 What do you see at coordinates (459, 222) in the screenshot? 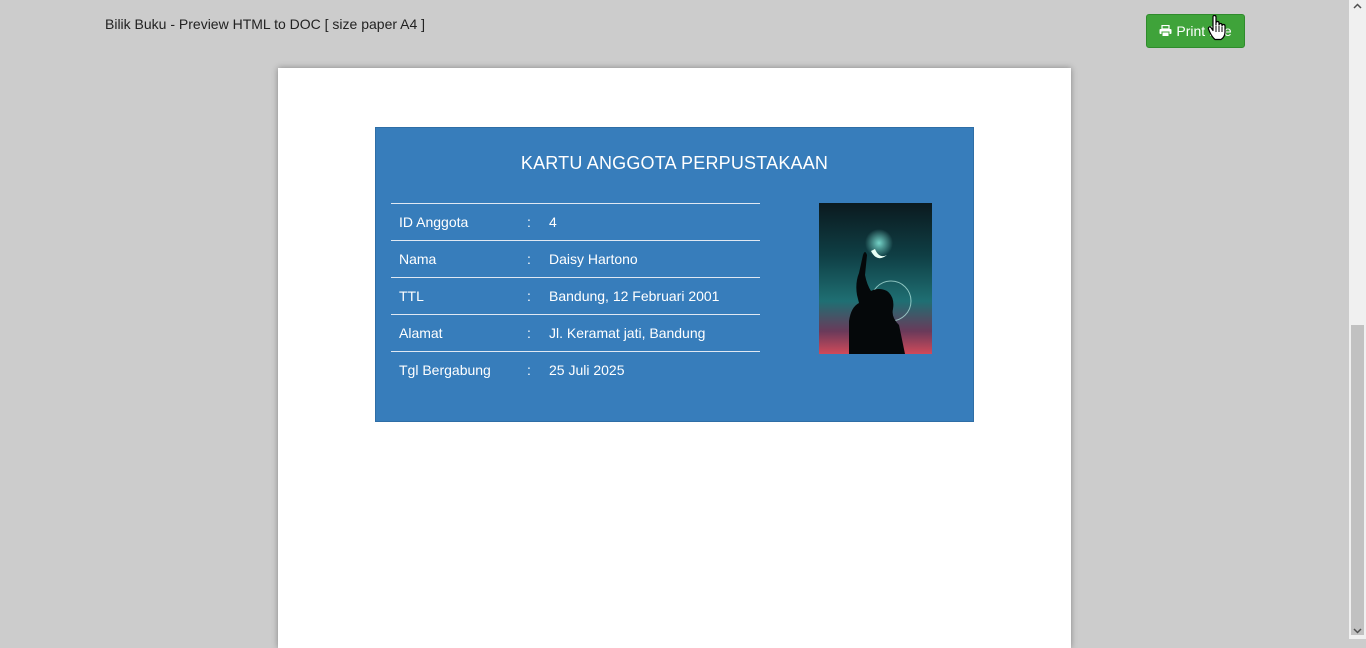
I see `row-label: ID Anggota` at bounding box center [459, 222].